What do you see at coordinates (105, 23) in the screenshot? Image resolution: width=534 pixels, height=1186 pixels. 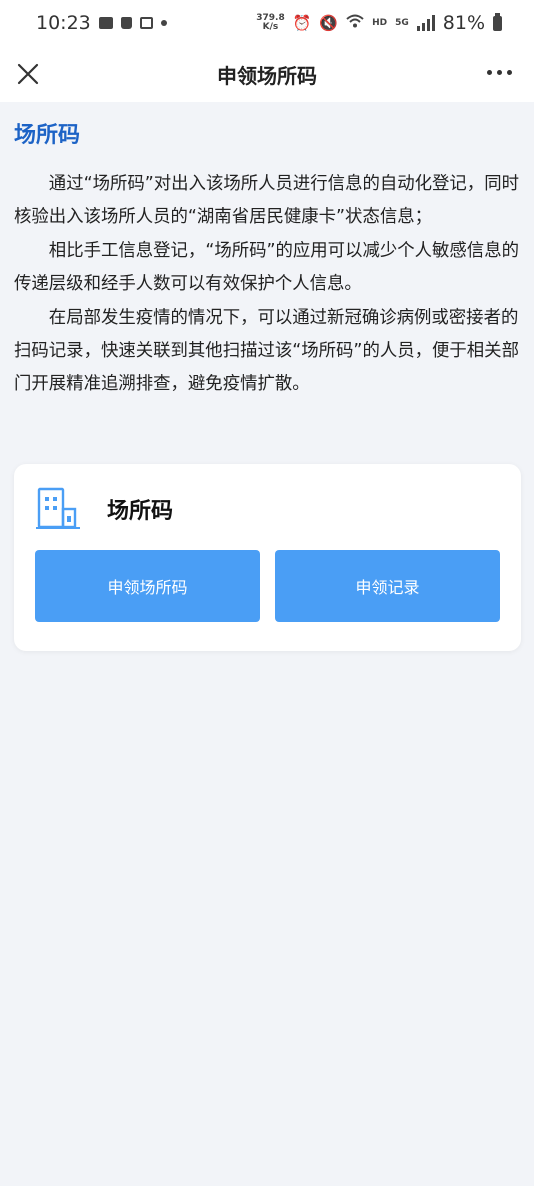 I see `gallery-icon` at bounding box center [105, 23].